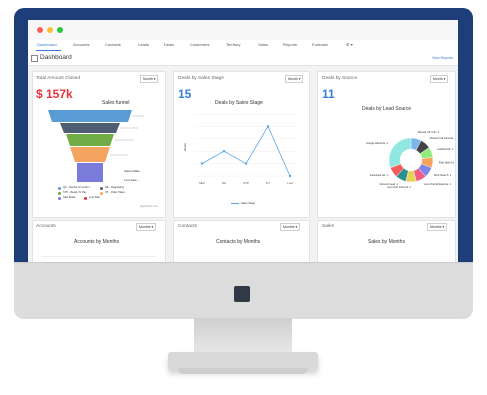  What do you see at coordinates (320, 44) in the screenshot?
I see `tab-forecast: Forecast` at bounding box center [320, 44].